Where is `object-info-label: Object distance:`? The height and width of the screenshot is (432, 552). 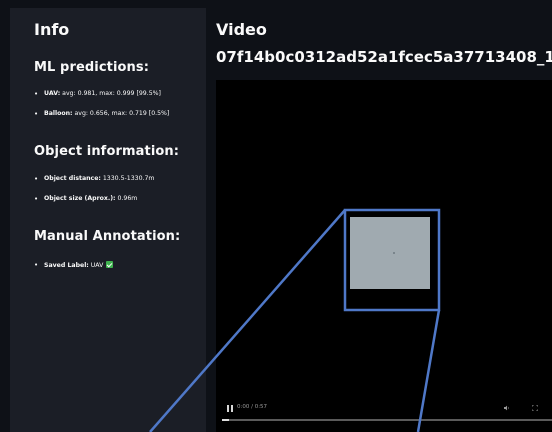
object-info-label: Object distance: is located at coordinates (72, 178).